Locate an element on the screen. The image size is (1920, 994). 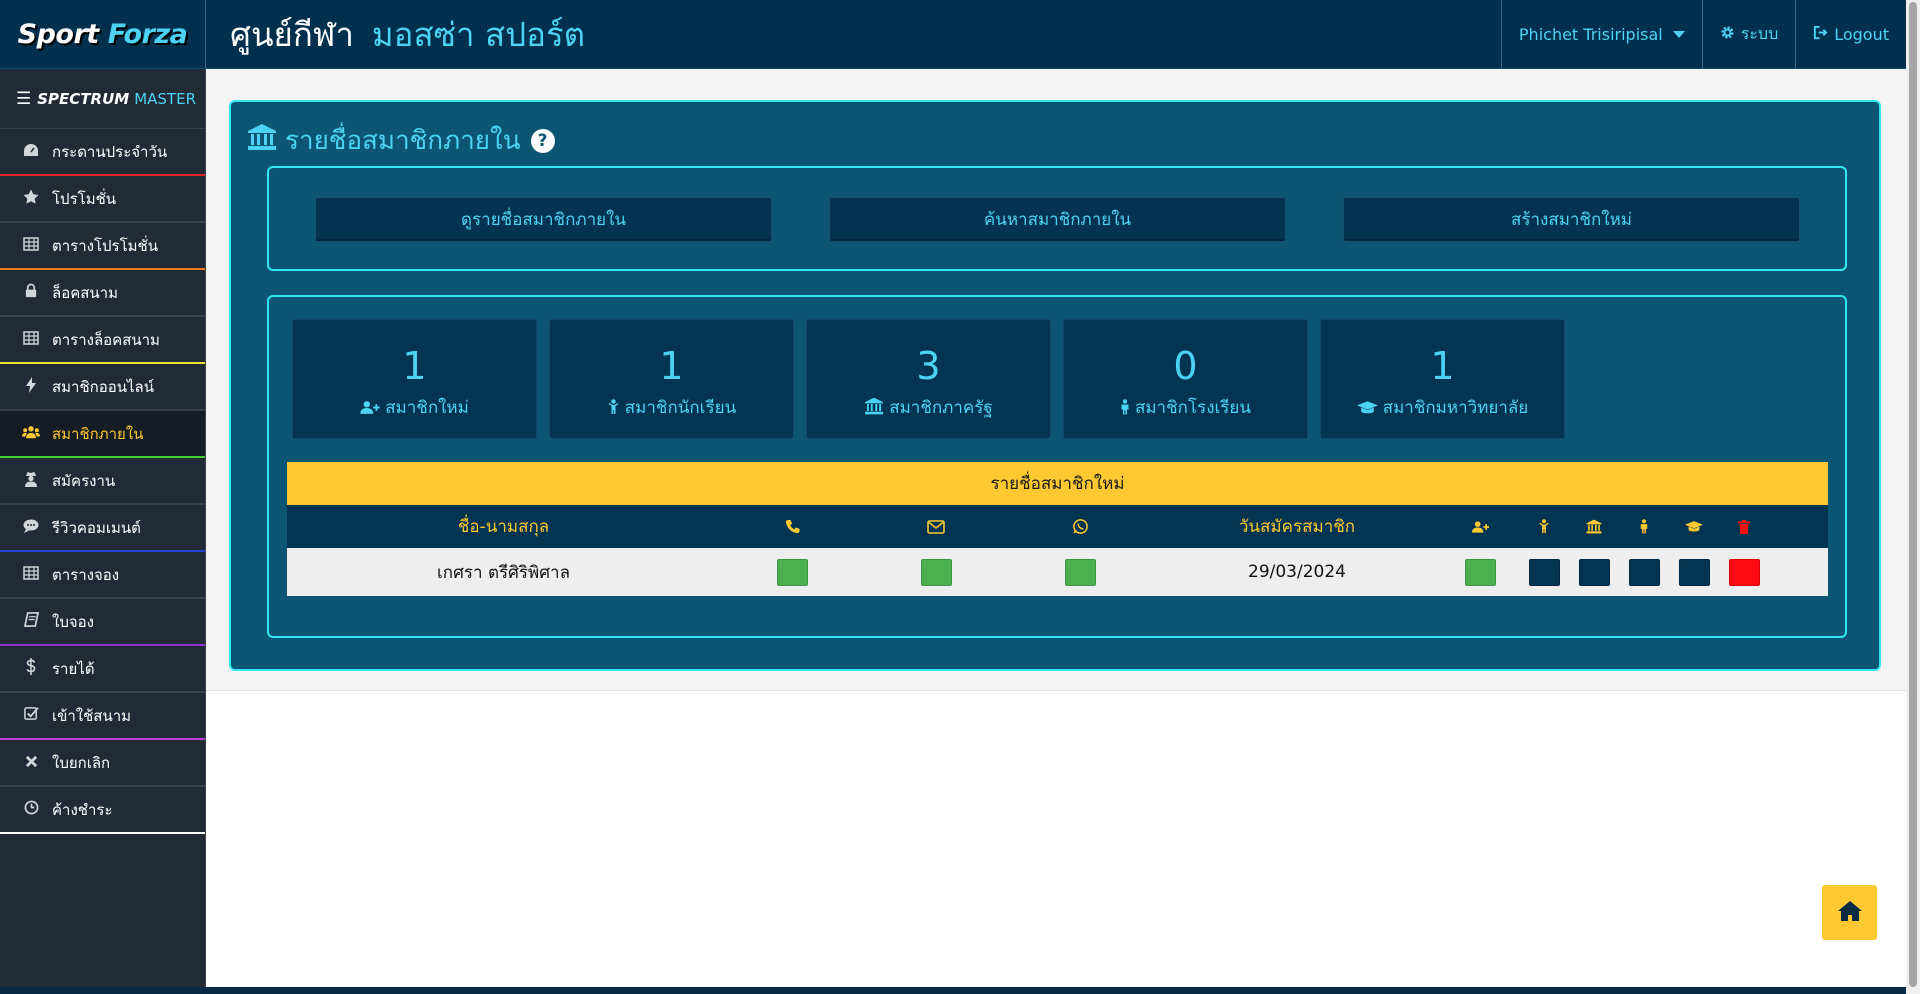
question-circle-icon: ? is located at coordinates (542, 140).